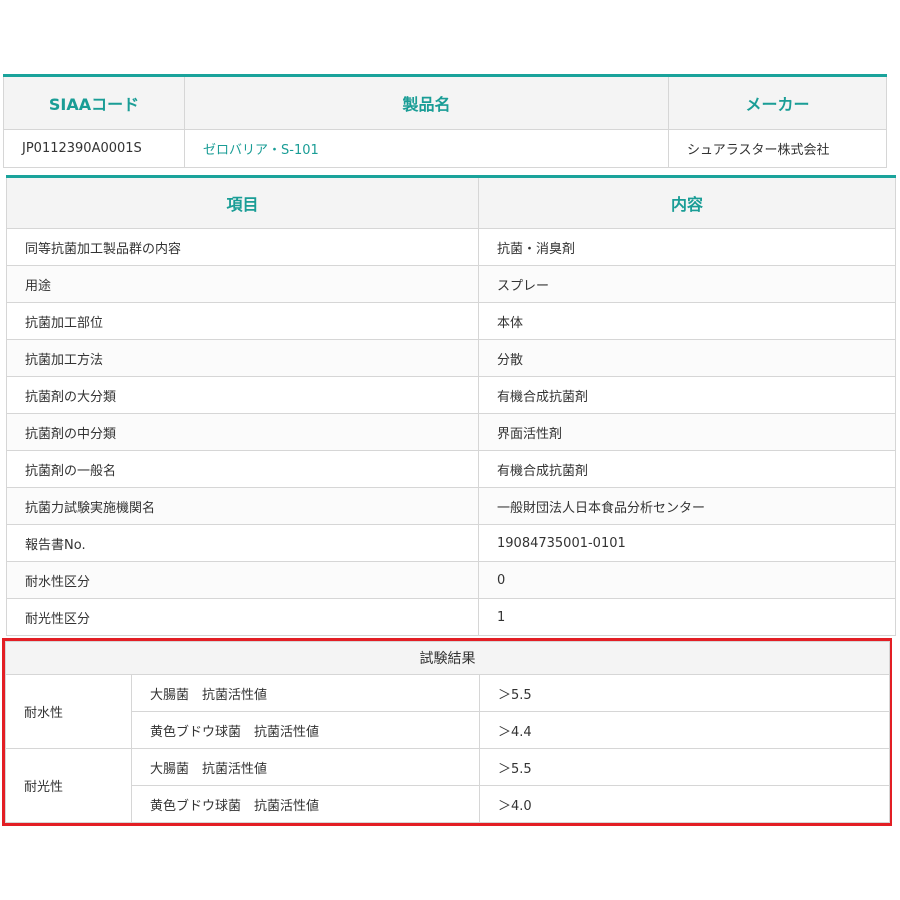 Image resolution: width=900 pixels, height=900 pixels. I want to click on item-label: 耐光性区分, so click(242, 617).